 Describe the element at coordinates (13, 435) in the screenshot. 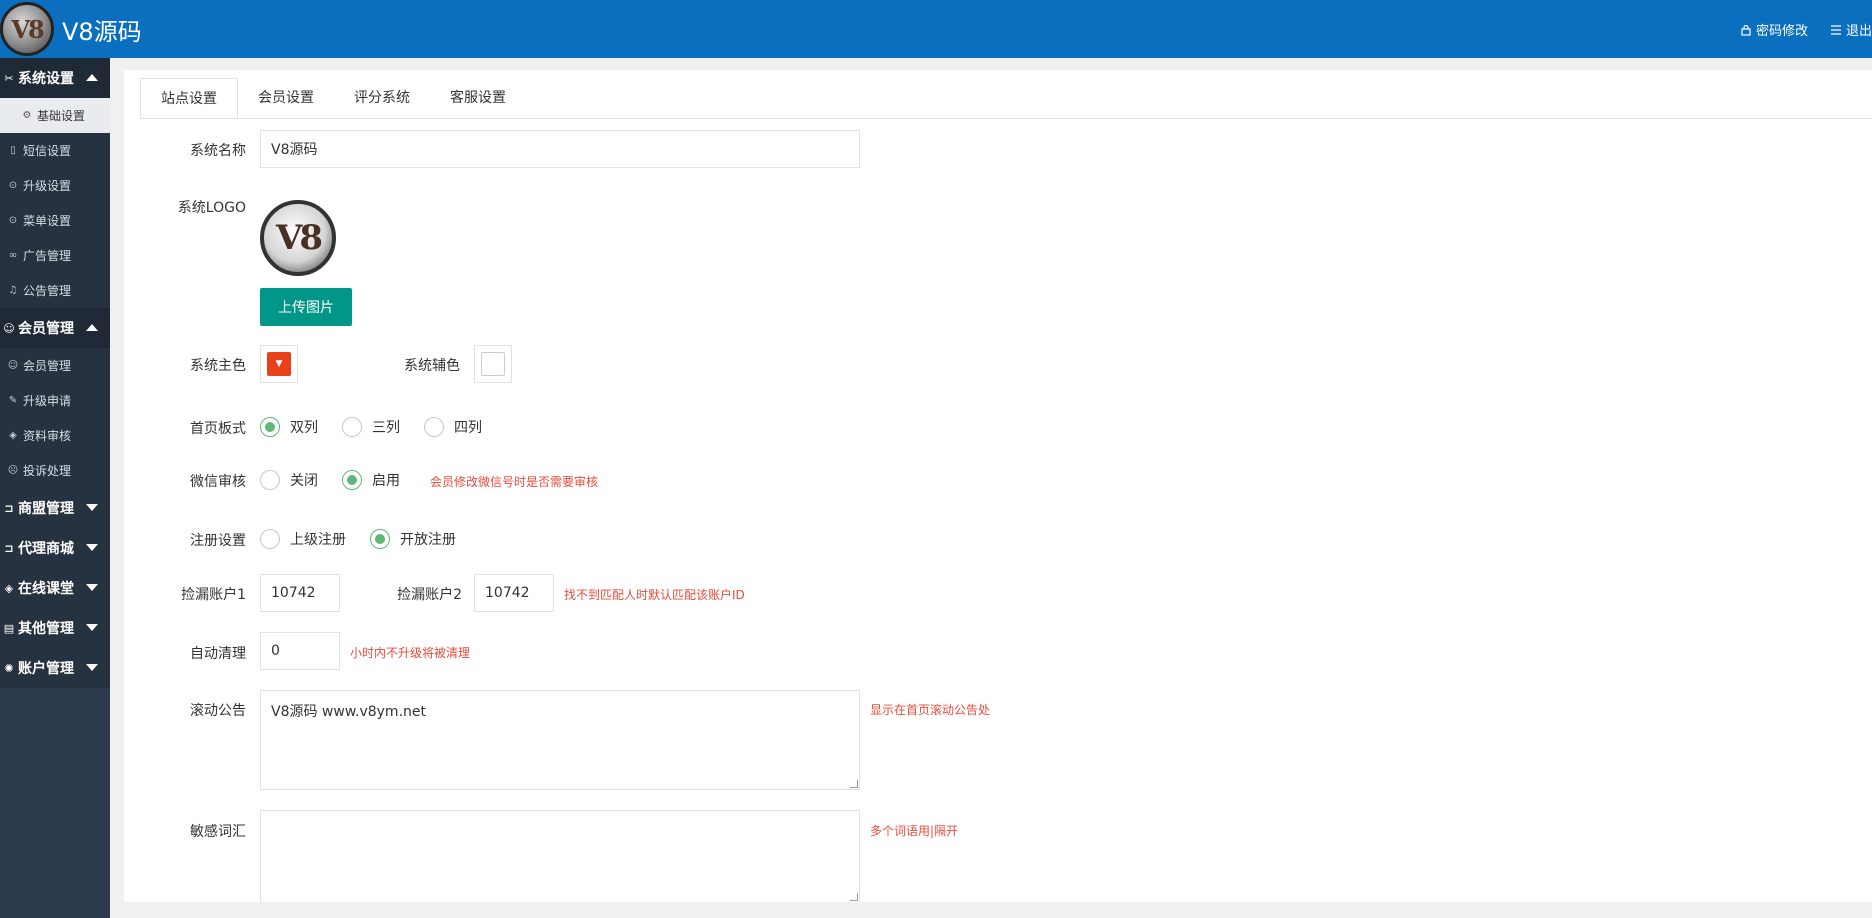

I see `shield-icon: ◈` at that location.